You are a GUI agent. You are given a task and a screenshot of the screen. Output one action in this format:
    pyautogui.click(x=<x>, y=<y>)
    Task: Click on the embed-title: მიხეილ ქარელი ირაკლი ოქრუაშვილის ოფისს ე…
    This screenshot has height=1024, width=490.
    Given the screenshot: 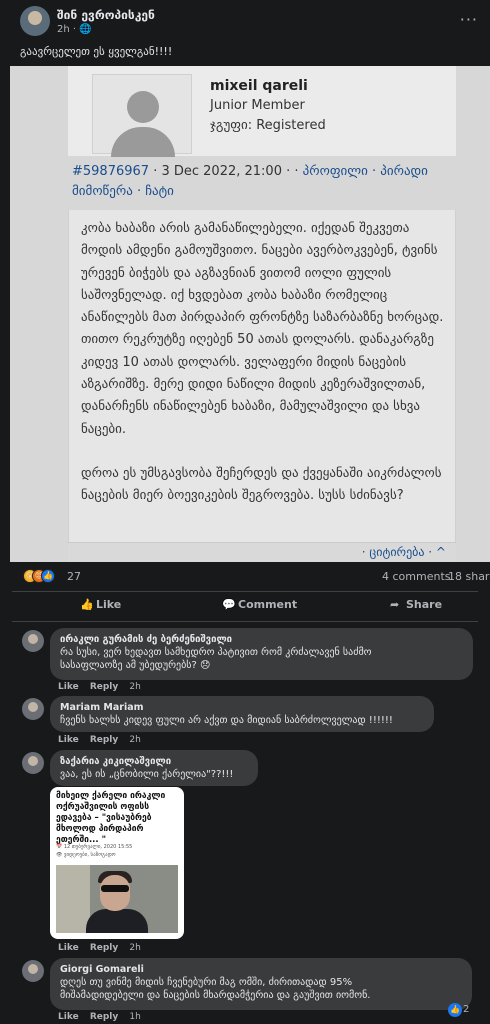 What is the action you would take?
    pyautogui.click(x=111, y=818)
    